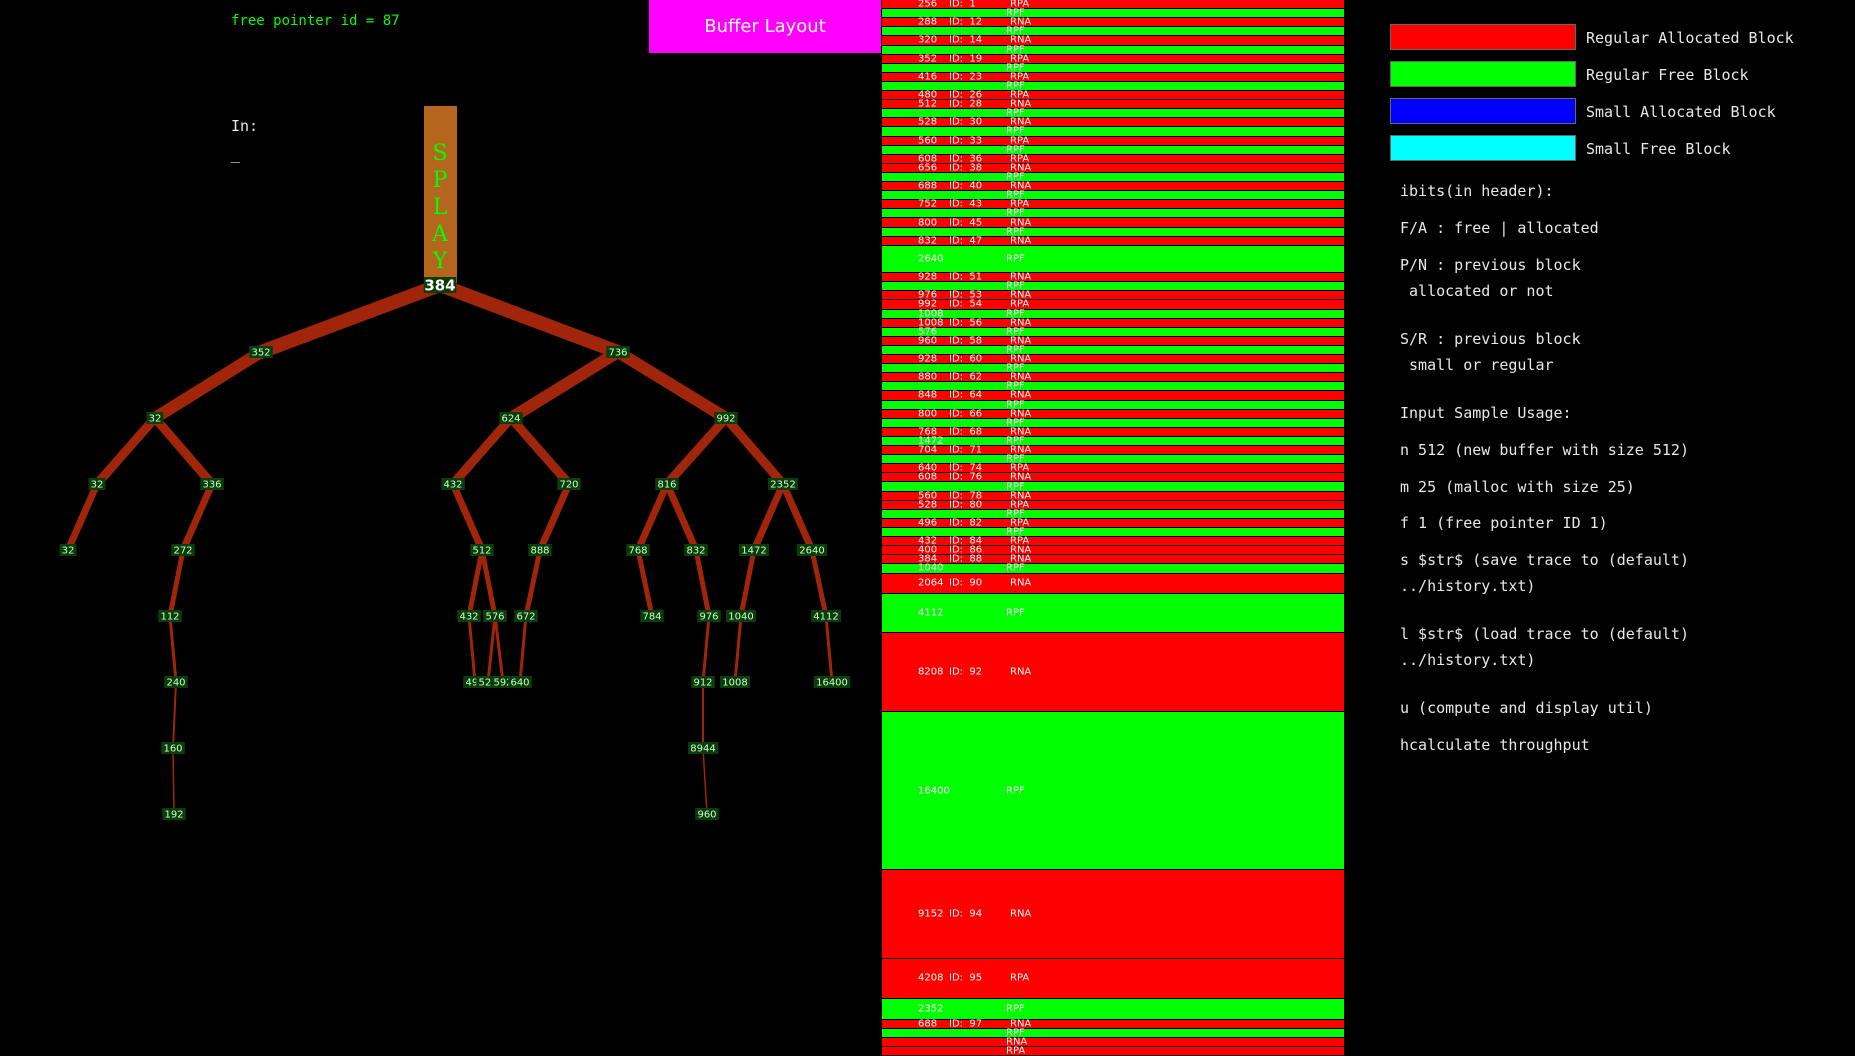 This screenshot has height=1056, width=1855. What do you see at coordinates (175, 683) in the screenshot?
I see `svg-text: 240` at bounding box center [175, 683].